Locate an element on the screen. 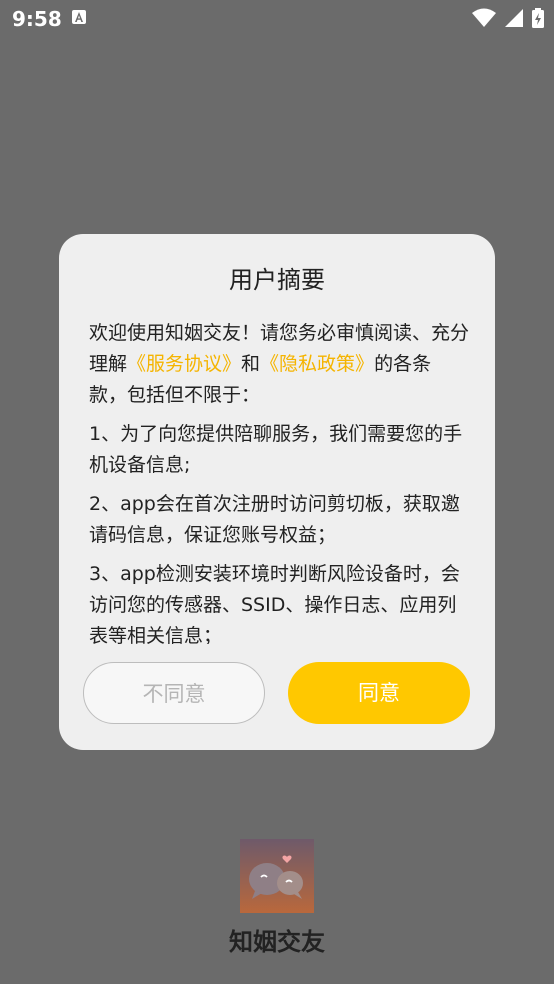  app-name: 知姻交友 is located at coordinates (277, 942).